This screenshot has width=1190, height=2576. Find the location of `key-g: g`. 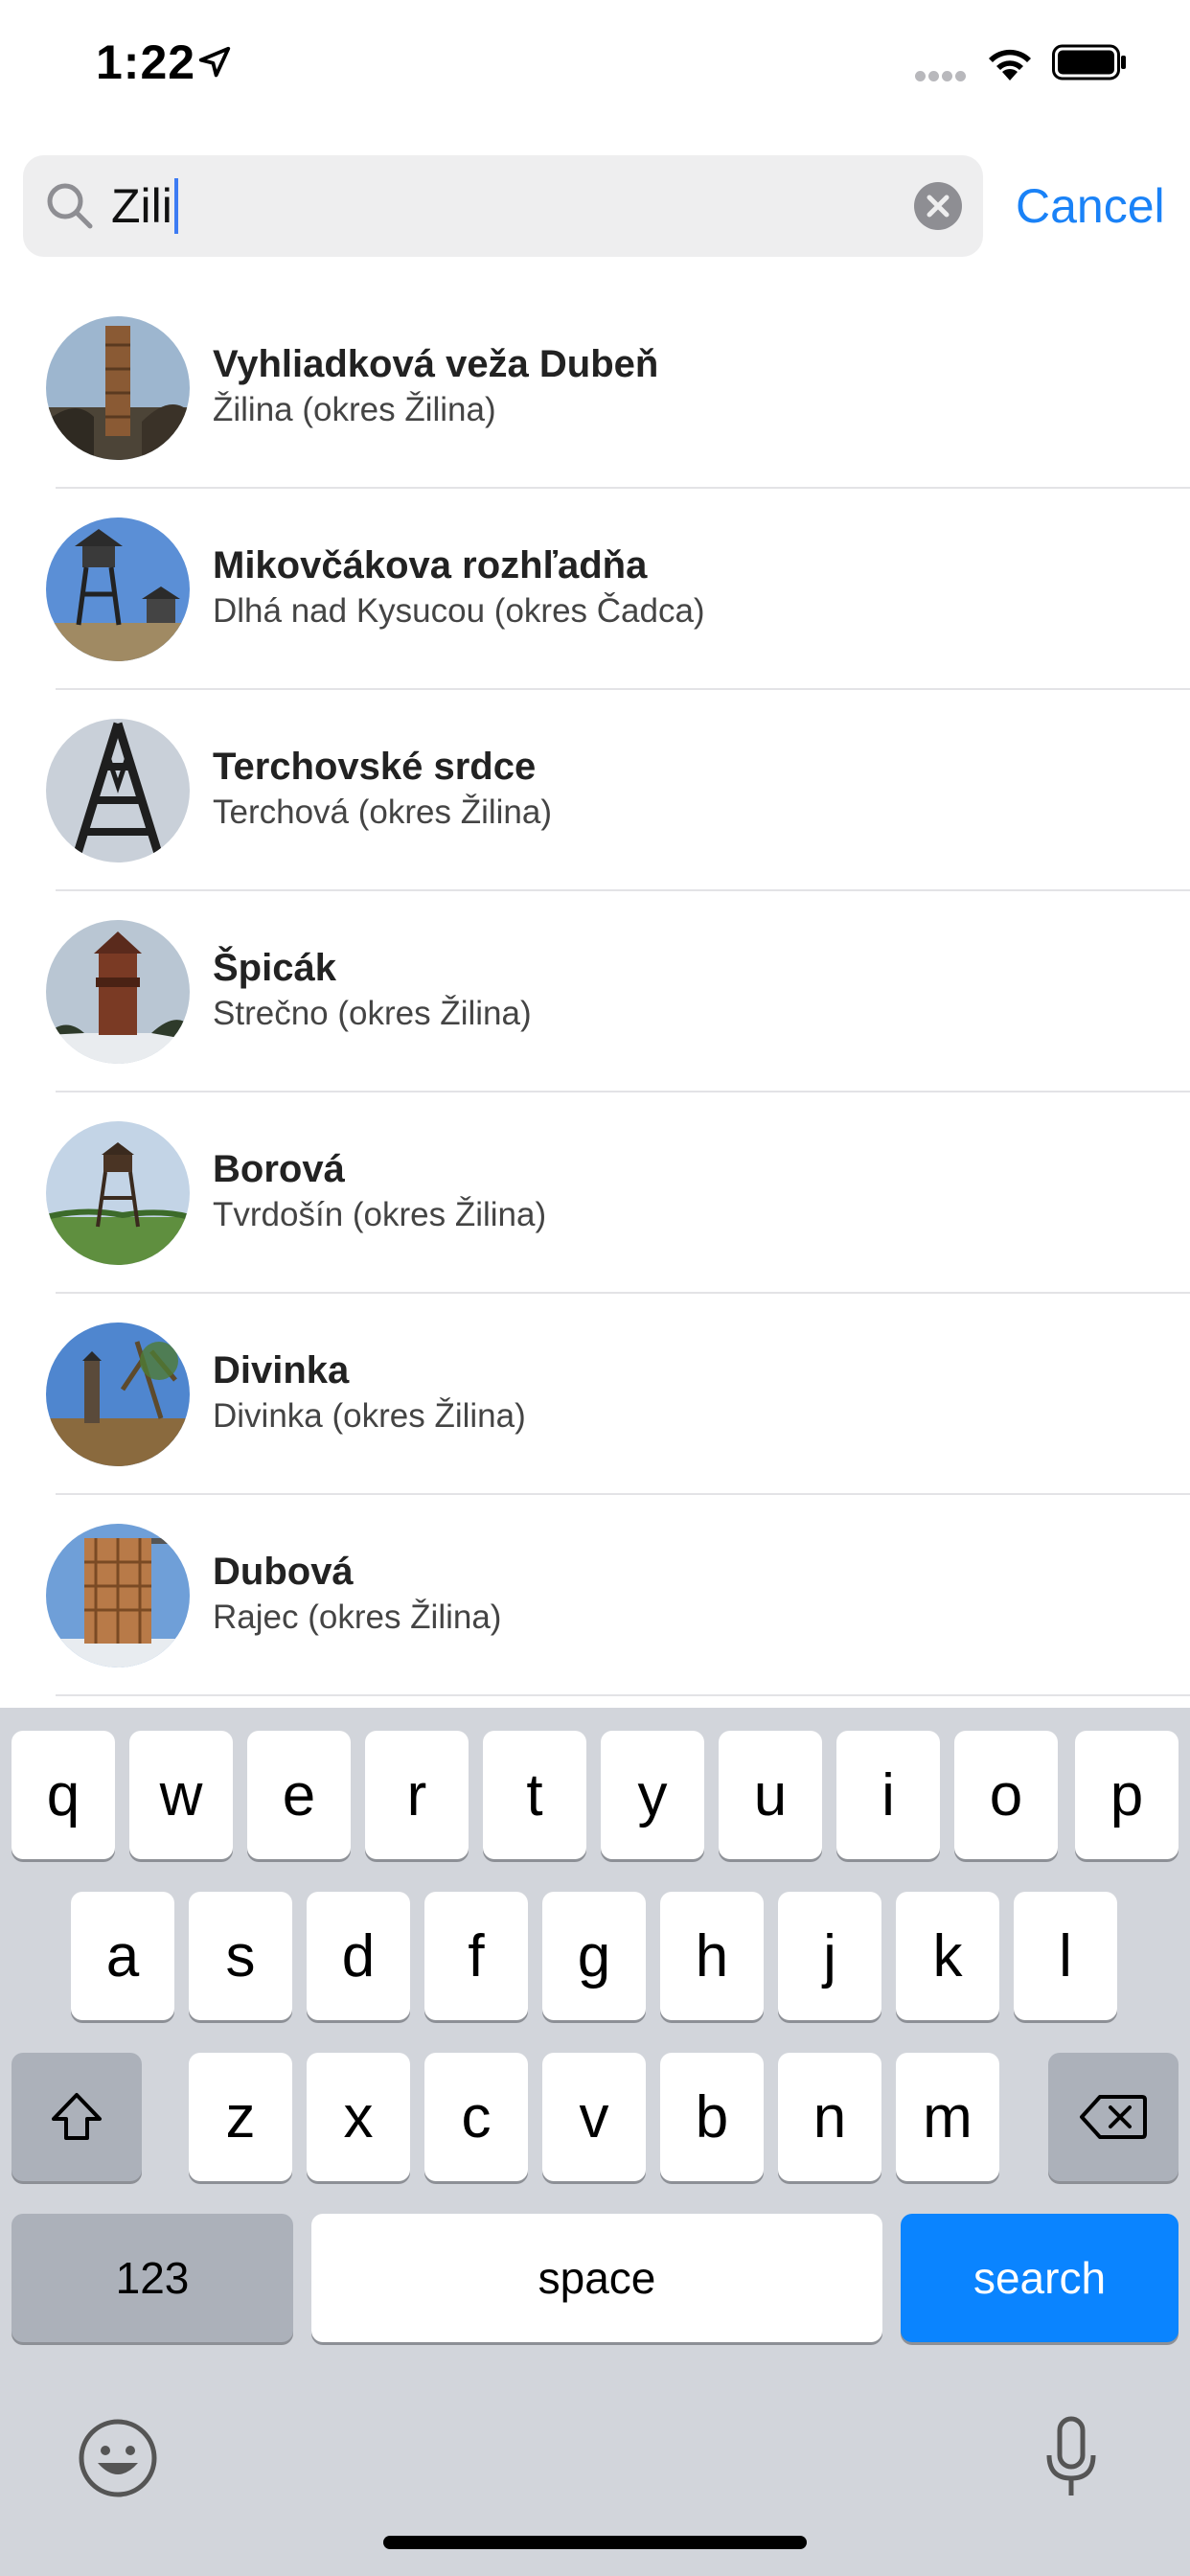

key-g: g is located at coordinates (594, 1956).